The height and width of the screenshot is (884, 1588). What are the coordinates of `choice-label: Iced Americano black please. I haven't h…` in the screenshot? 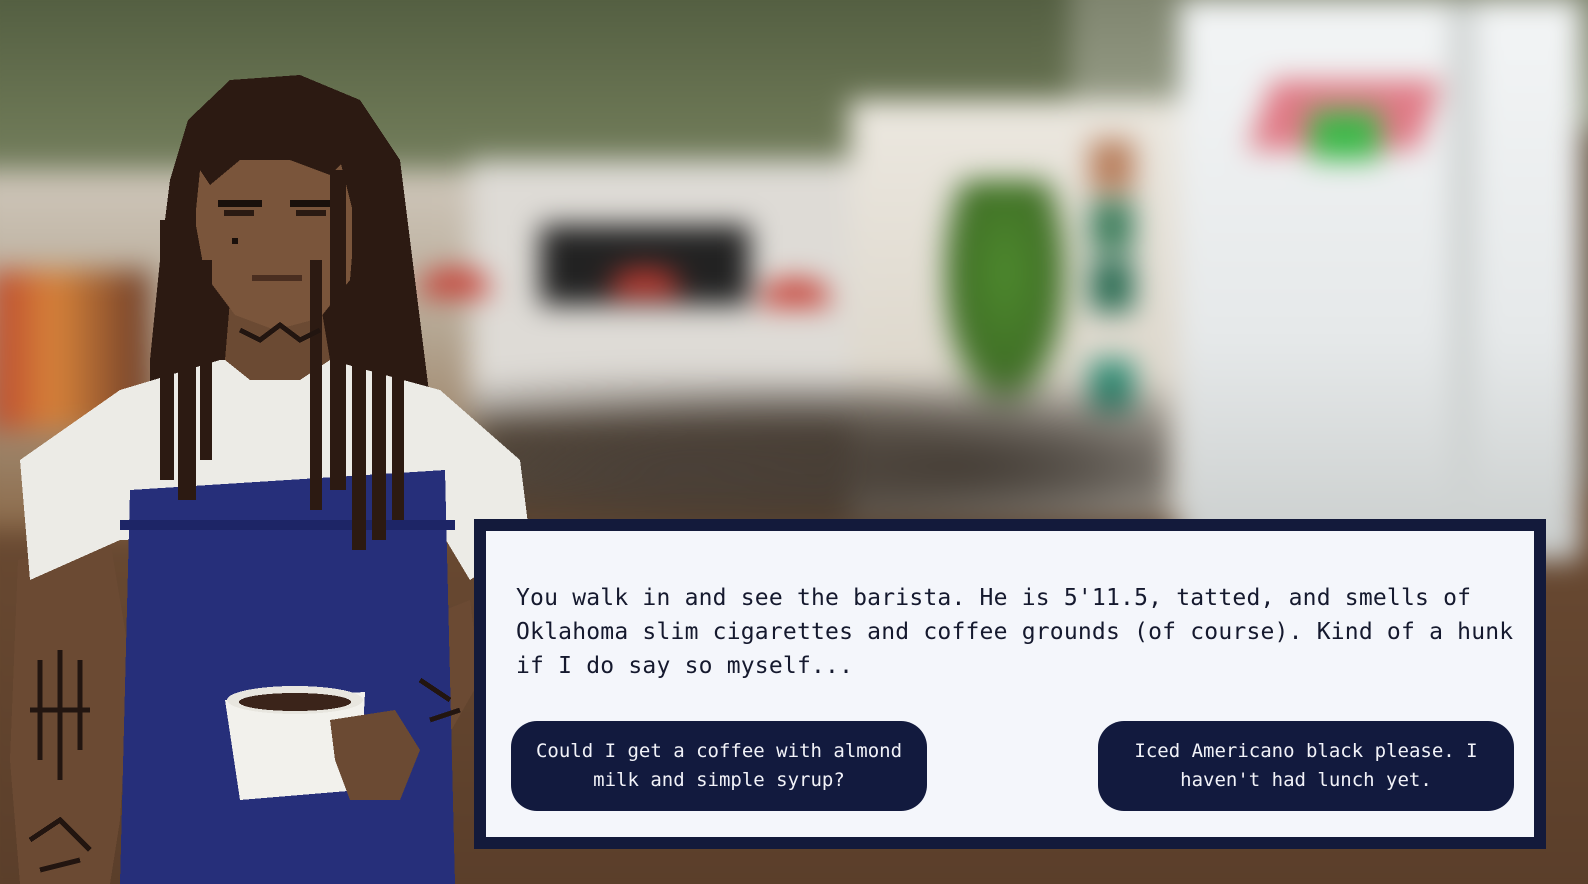 It's located at (1306, 765).